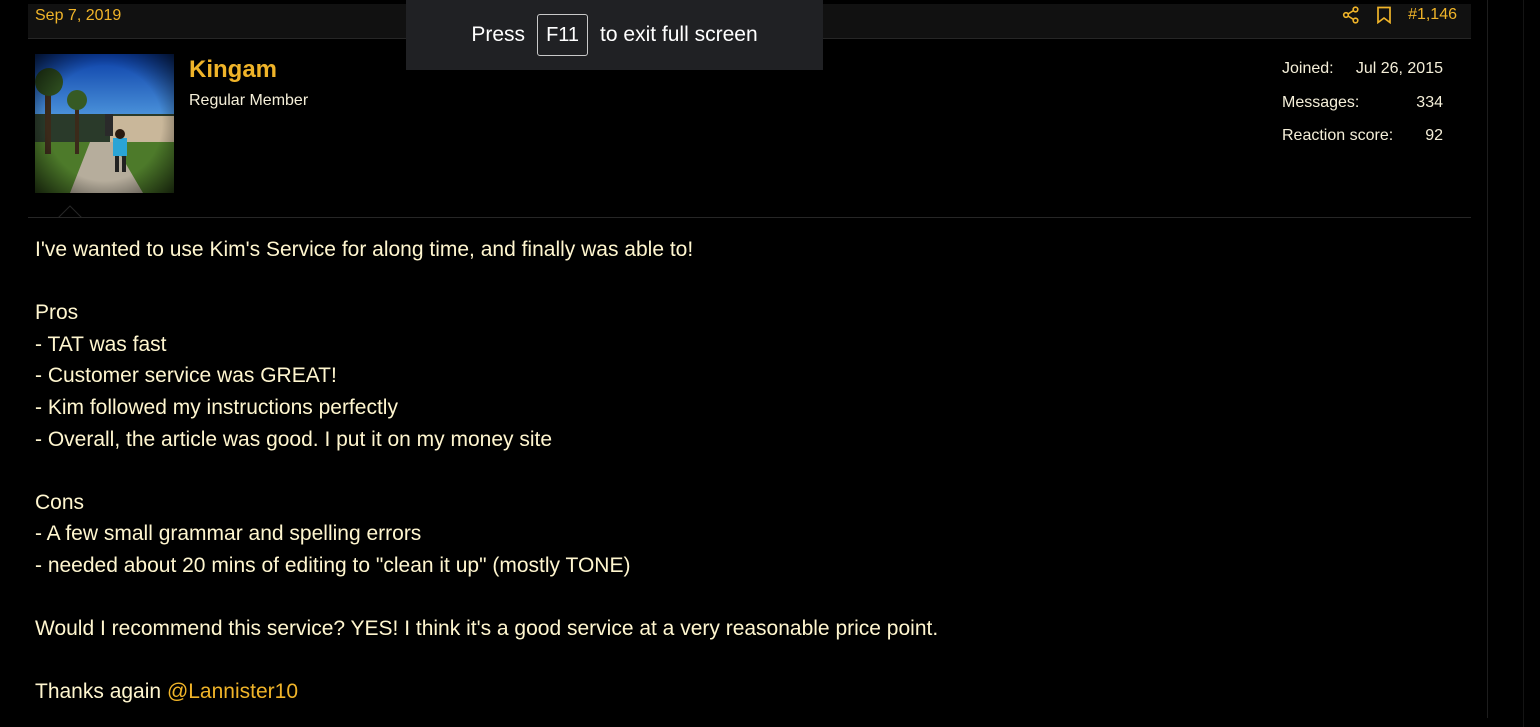  Describe the element at coordinates (1338, 135) in the screenshot. I see `reaction-score-label: Reaction score:` at that location.